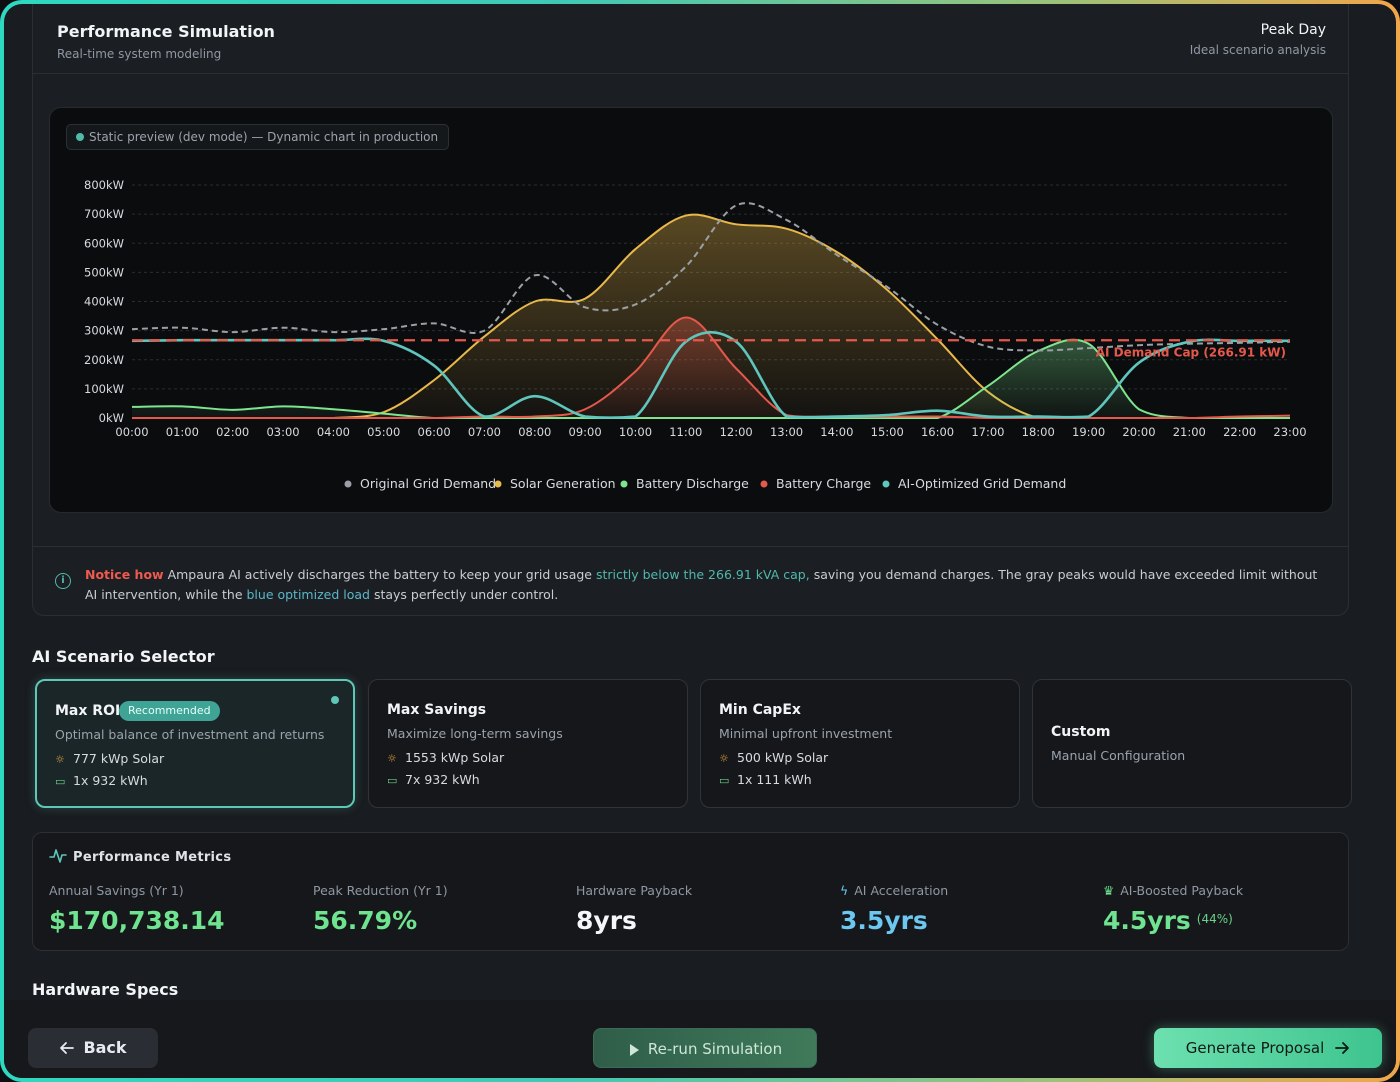 The height and width of the screenshot is (1082, 1400). Describe the element at coordinates (887, 432) in the screenshot. I see `x-tick-label: 15:00` at that location.